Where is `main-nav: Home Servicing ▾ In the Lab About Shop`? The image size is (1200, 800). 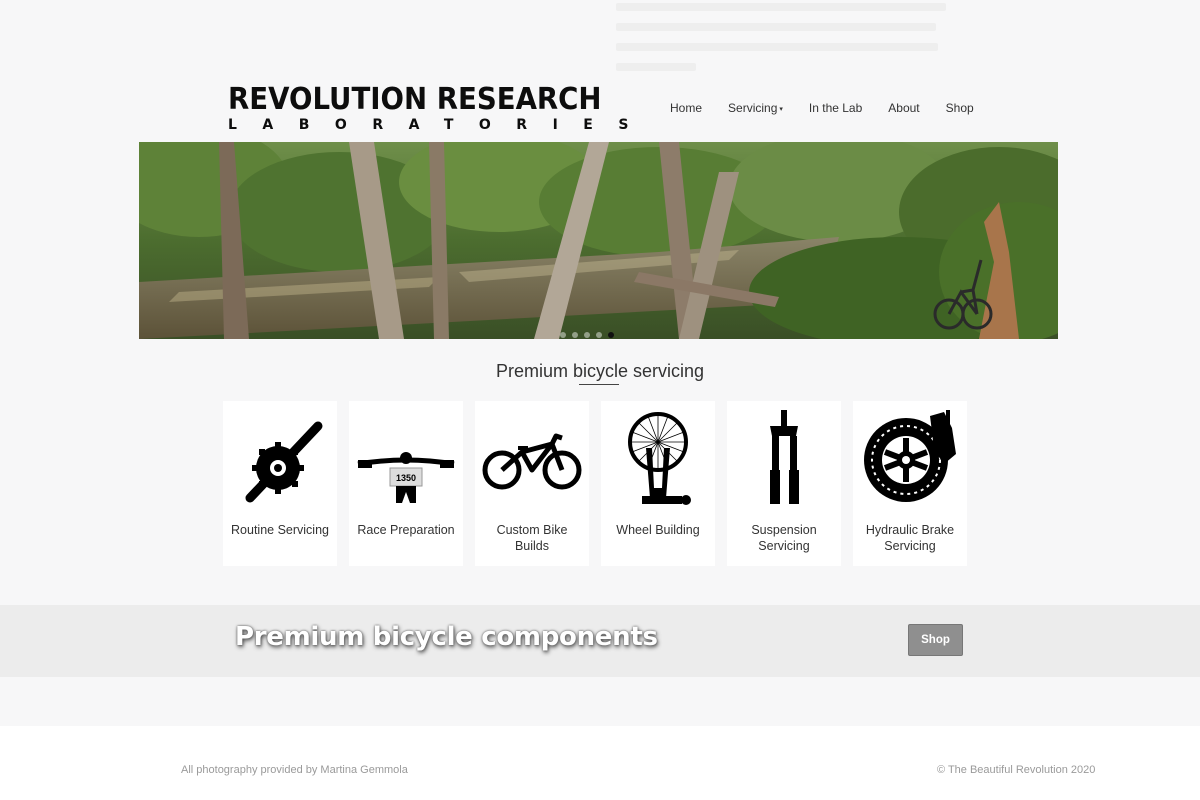 main-nav: Home Servicing ▾ In the Lab About Shop is located at coordinates (835, 108).